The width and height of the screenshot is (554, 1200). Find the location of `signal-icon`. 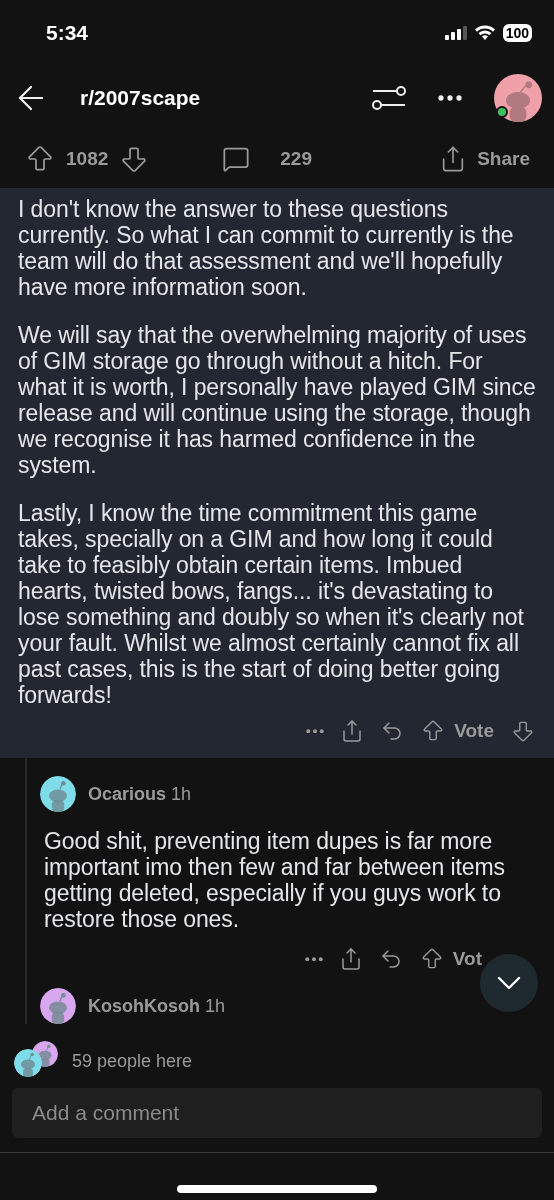

signal-icon is located at coordinates (455, 33).